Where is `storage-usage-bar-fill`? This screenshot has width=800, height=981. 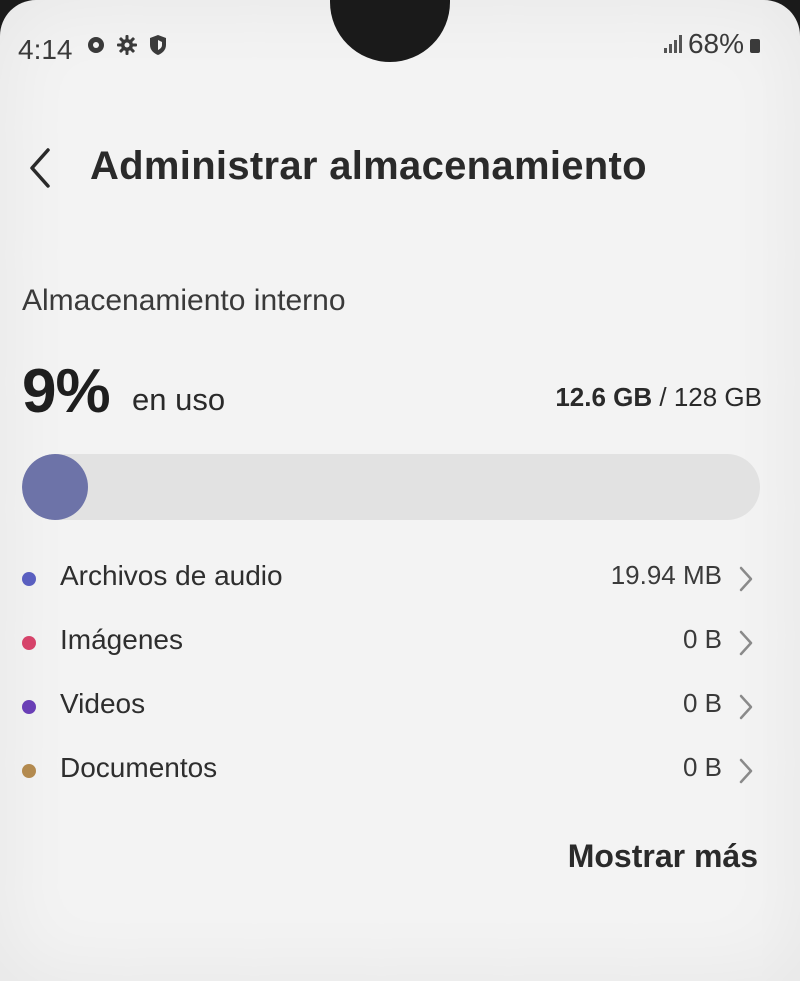
storage-usage-bar-fill is located at coordinates (55, 487).